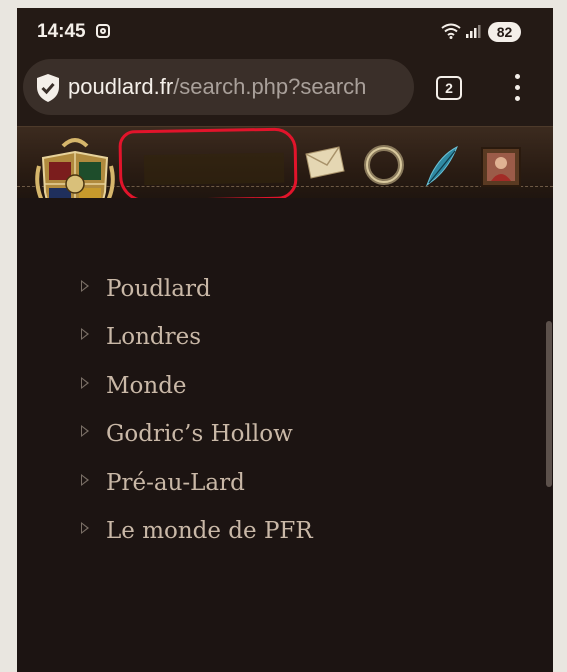 The height and width of the screenshot is (672, 567). Describe the element at coordinates (451, 31) in the screenshot. I see `wifi-icon` at that location.